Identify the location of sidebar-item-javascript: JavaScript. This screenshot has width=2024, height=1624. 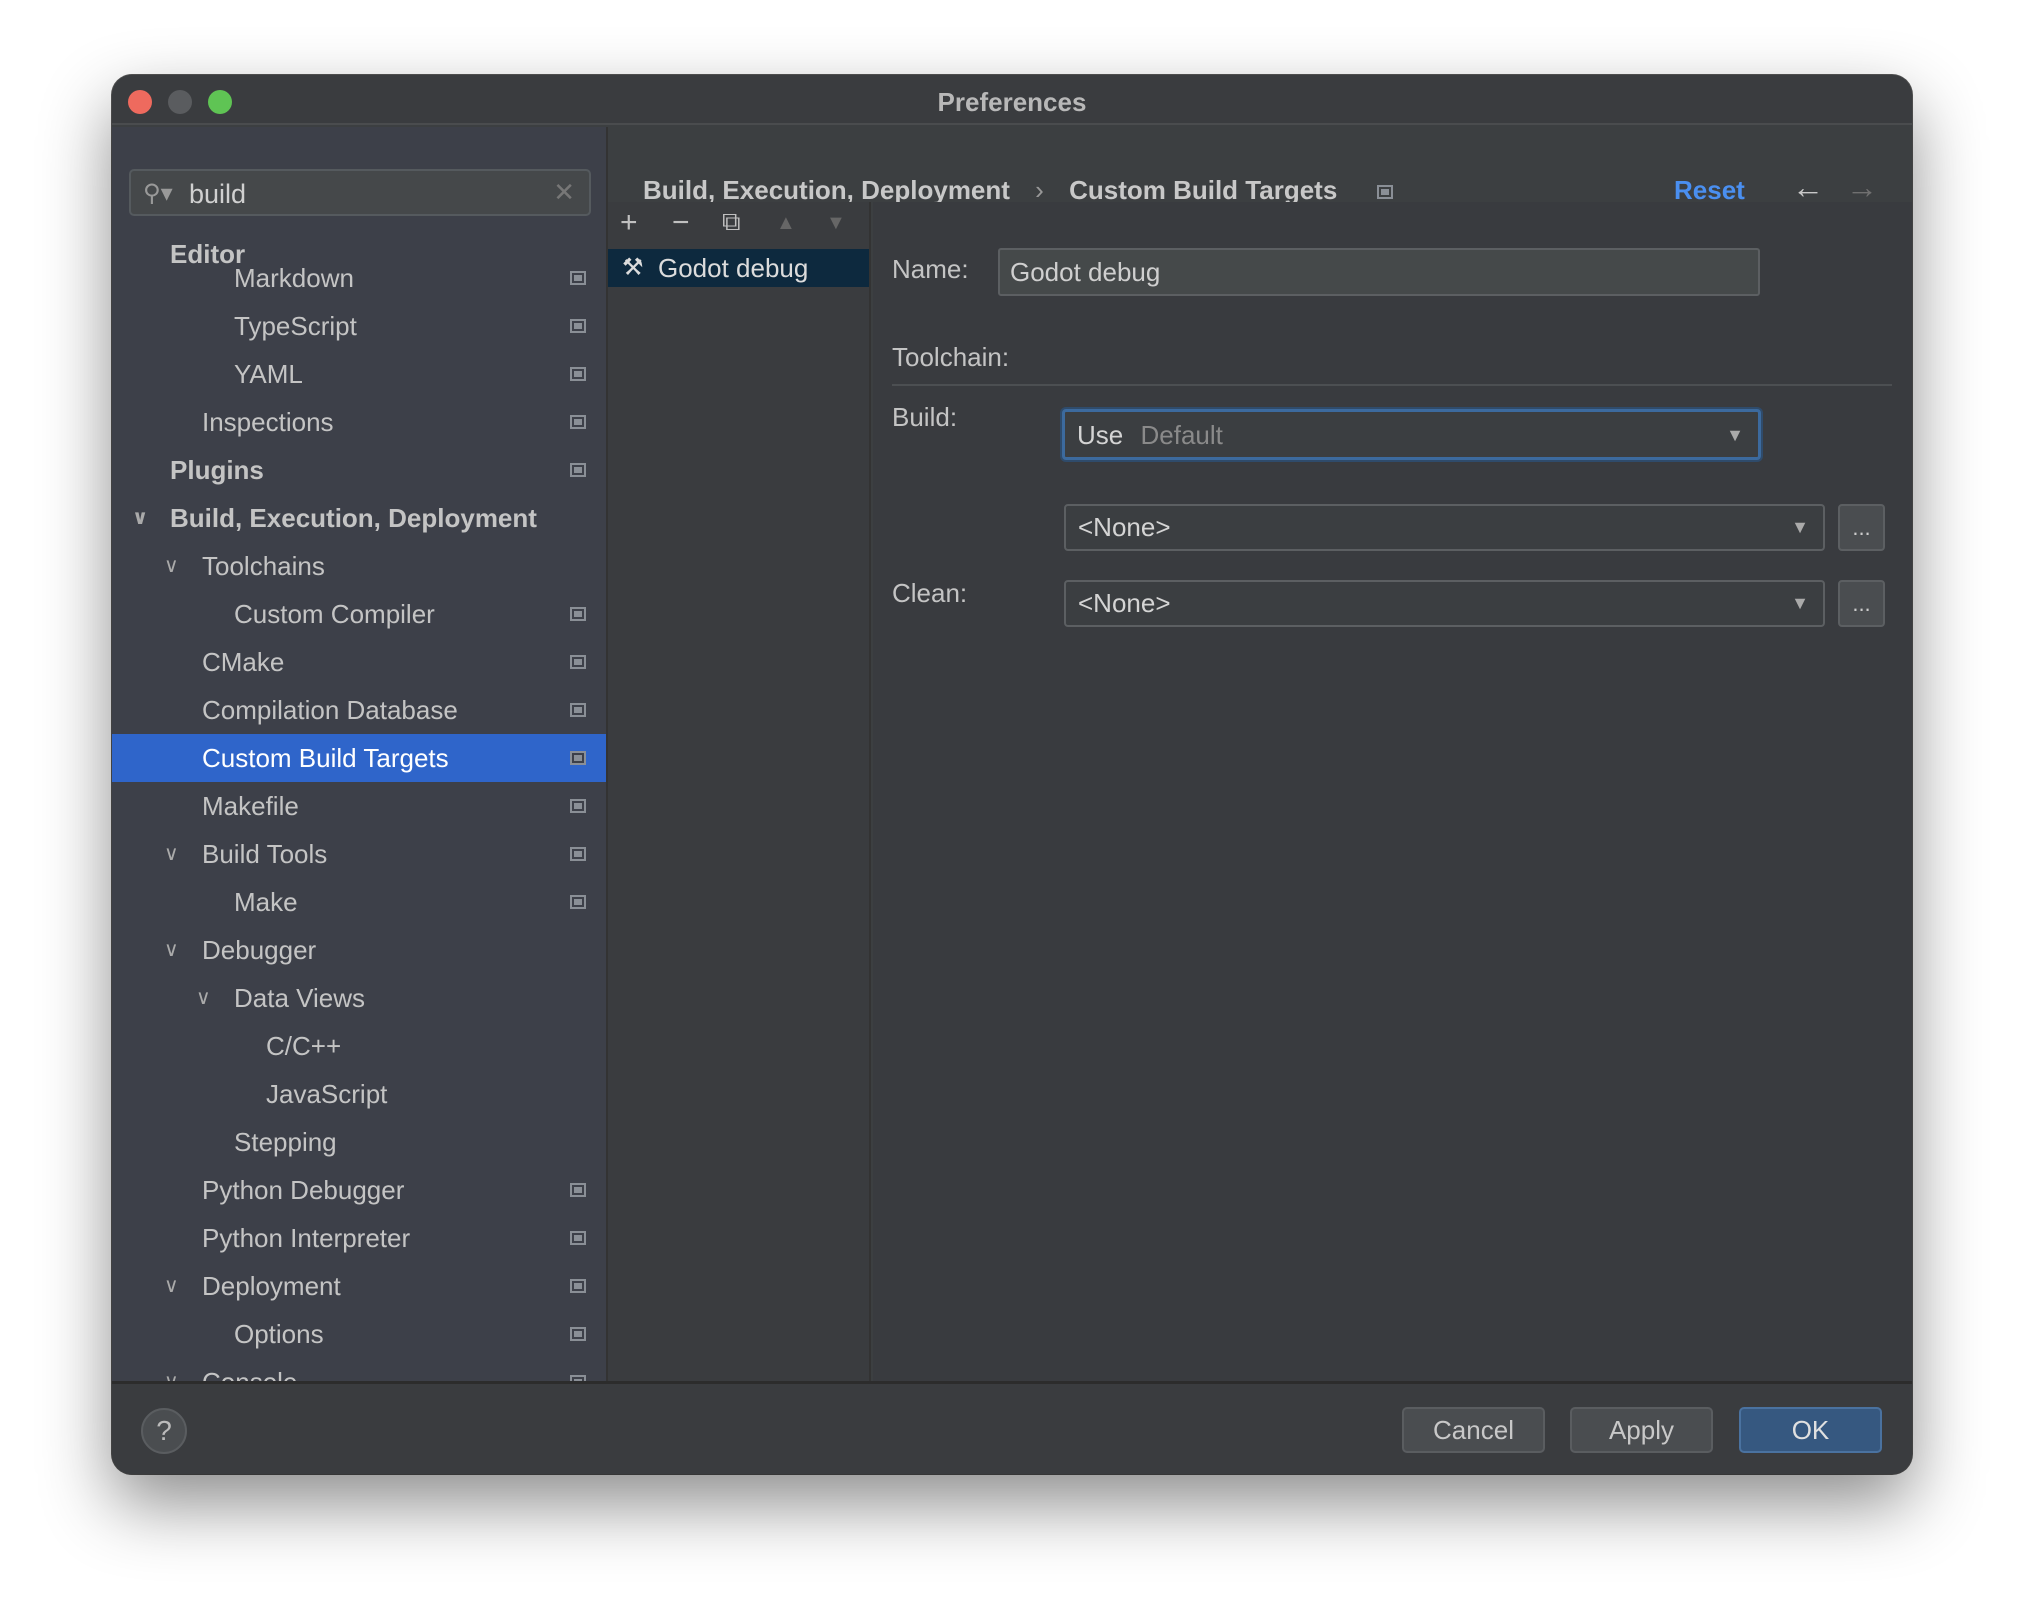
(359, 1094).